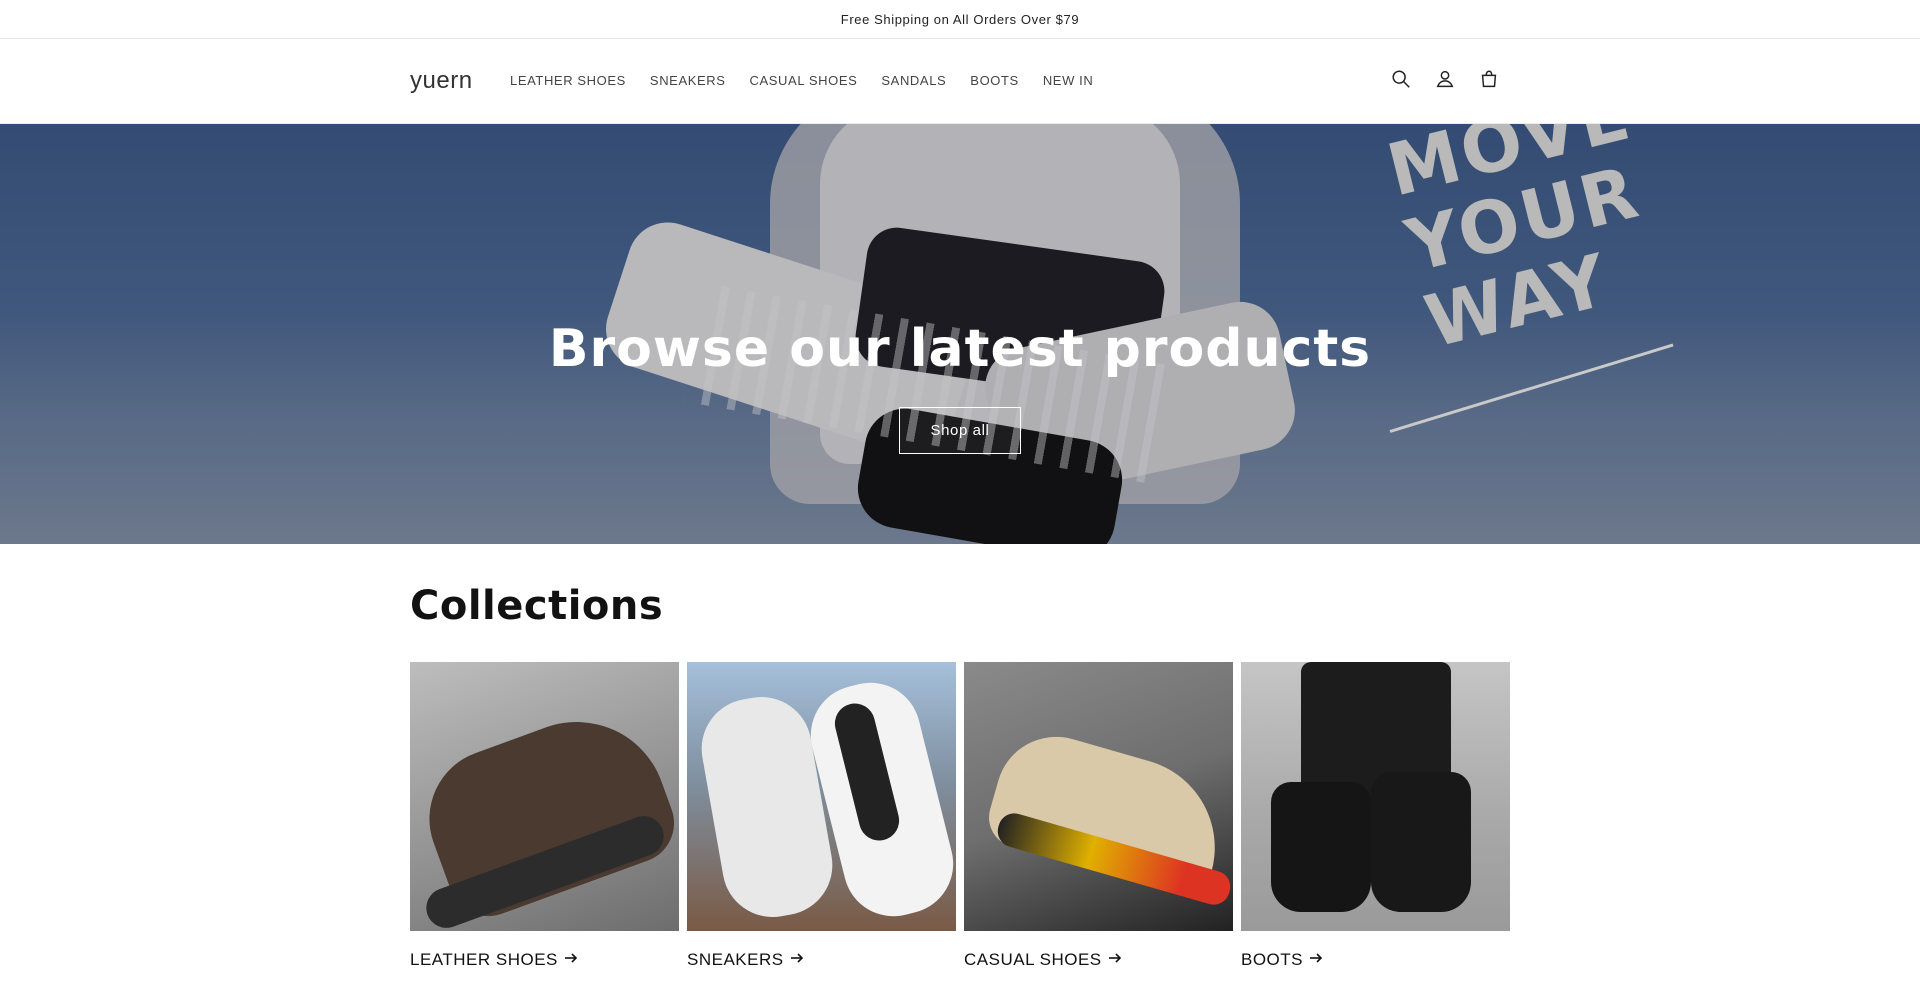 The height and width of the screenshot is (993, 1920). What do you see at coordinates (960, 349) in the screenshot?
I see `hero-title: Browse our latest products` at bounding box center [960, 349].